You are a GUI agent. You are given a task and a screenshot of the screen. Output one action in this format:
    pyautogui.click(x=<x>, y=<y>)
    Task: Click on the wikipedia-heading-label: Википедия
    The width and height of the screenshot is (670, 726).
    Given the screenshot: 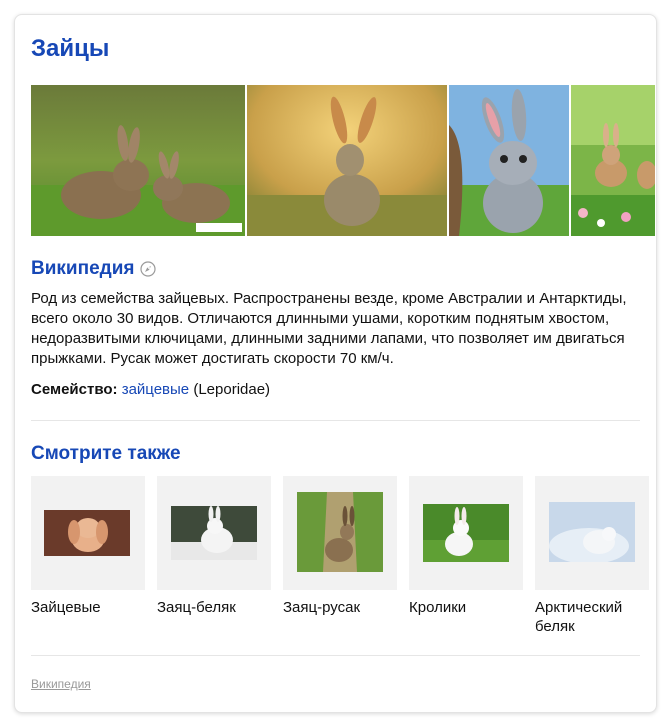 What is the action you would take?
    pyautogui.click(x=82, y=269)
    